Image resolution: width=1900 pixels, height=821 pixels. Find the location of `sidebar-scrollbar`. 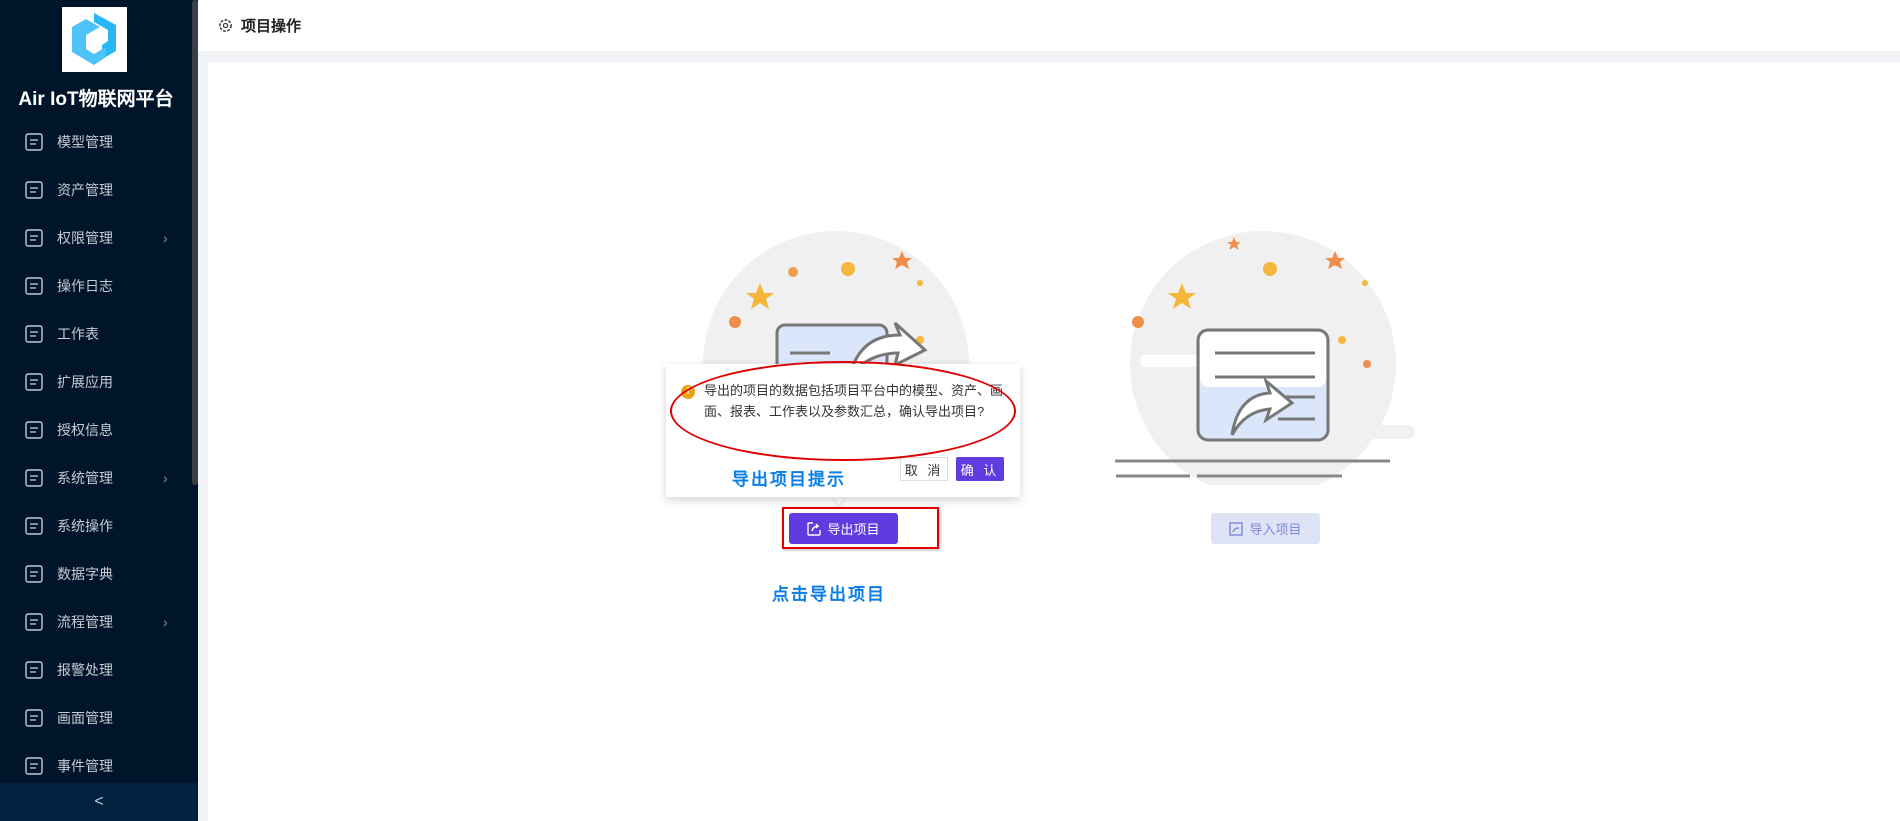

sidebar-scrollbar is located at coordinates (195, 242).